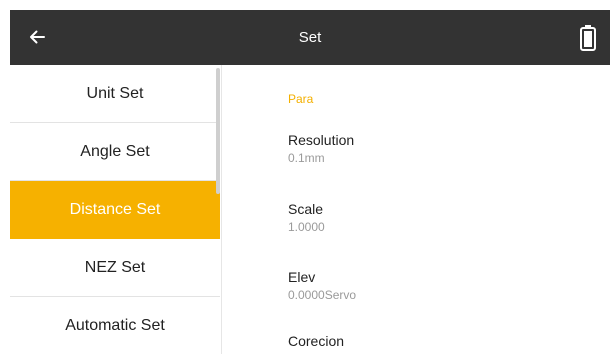 Image resolution: width=610 pixels, height=354 pixels. I want to click on setting-label: Corecion, so click(316, 341).